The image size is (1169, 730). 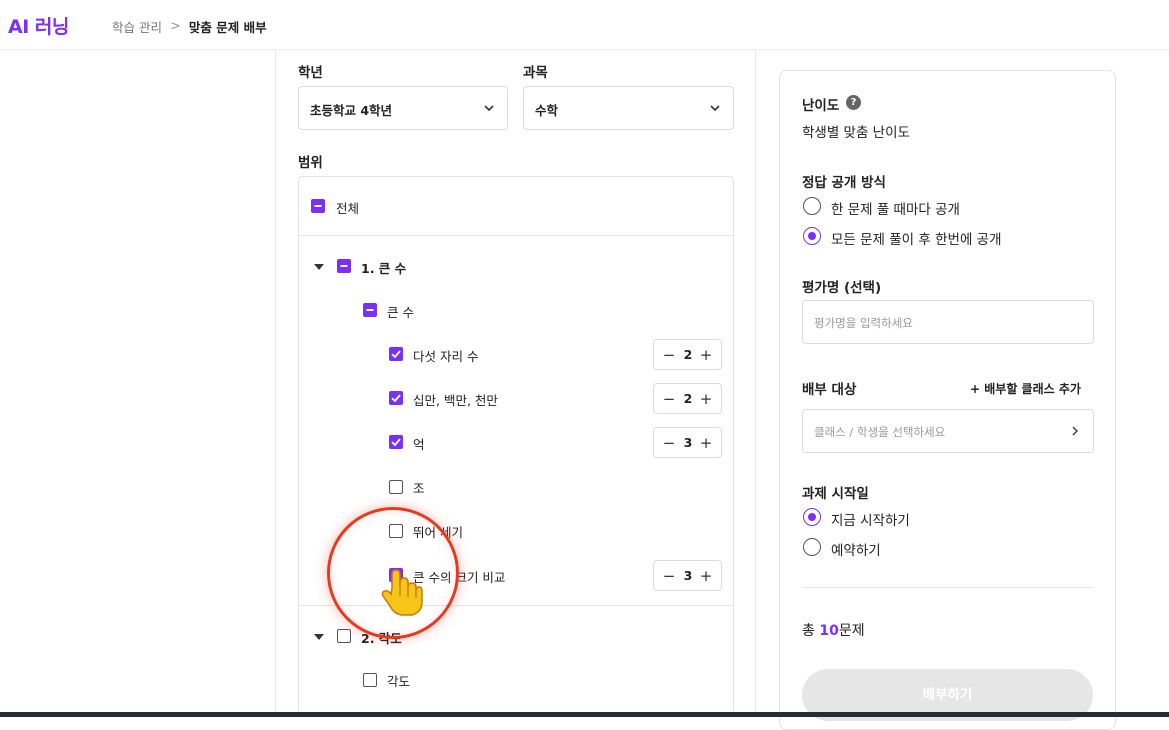 What do you see at coordinates (853, 102) in the screenshot?
I see `help-icon: ?` at bounding box center [853, 102].